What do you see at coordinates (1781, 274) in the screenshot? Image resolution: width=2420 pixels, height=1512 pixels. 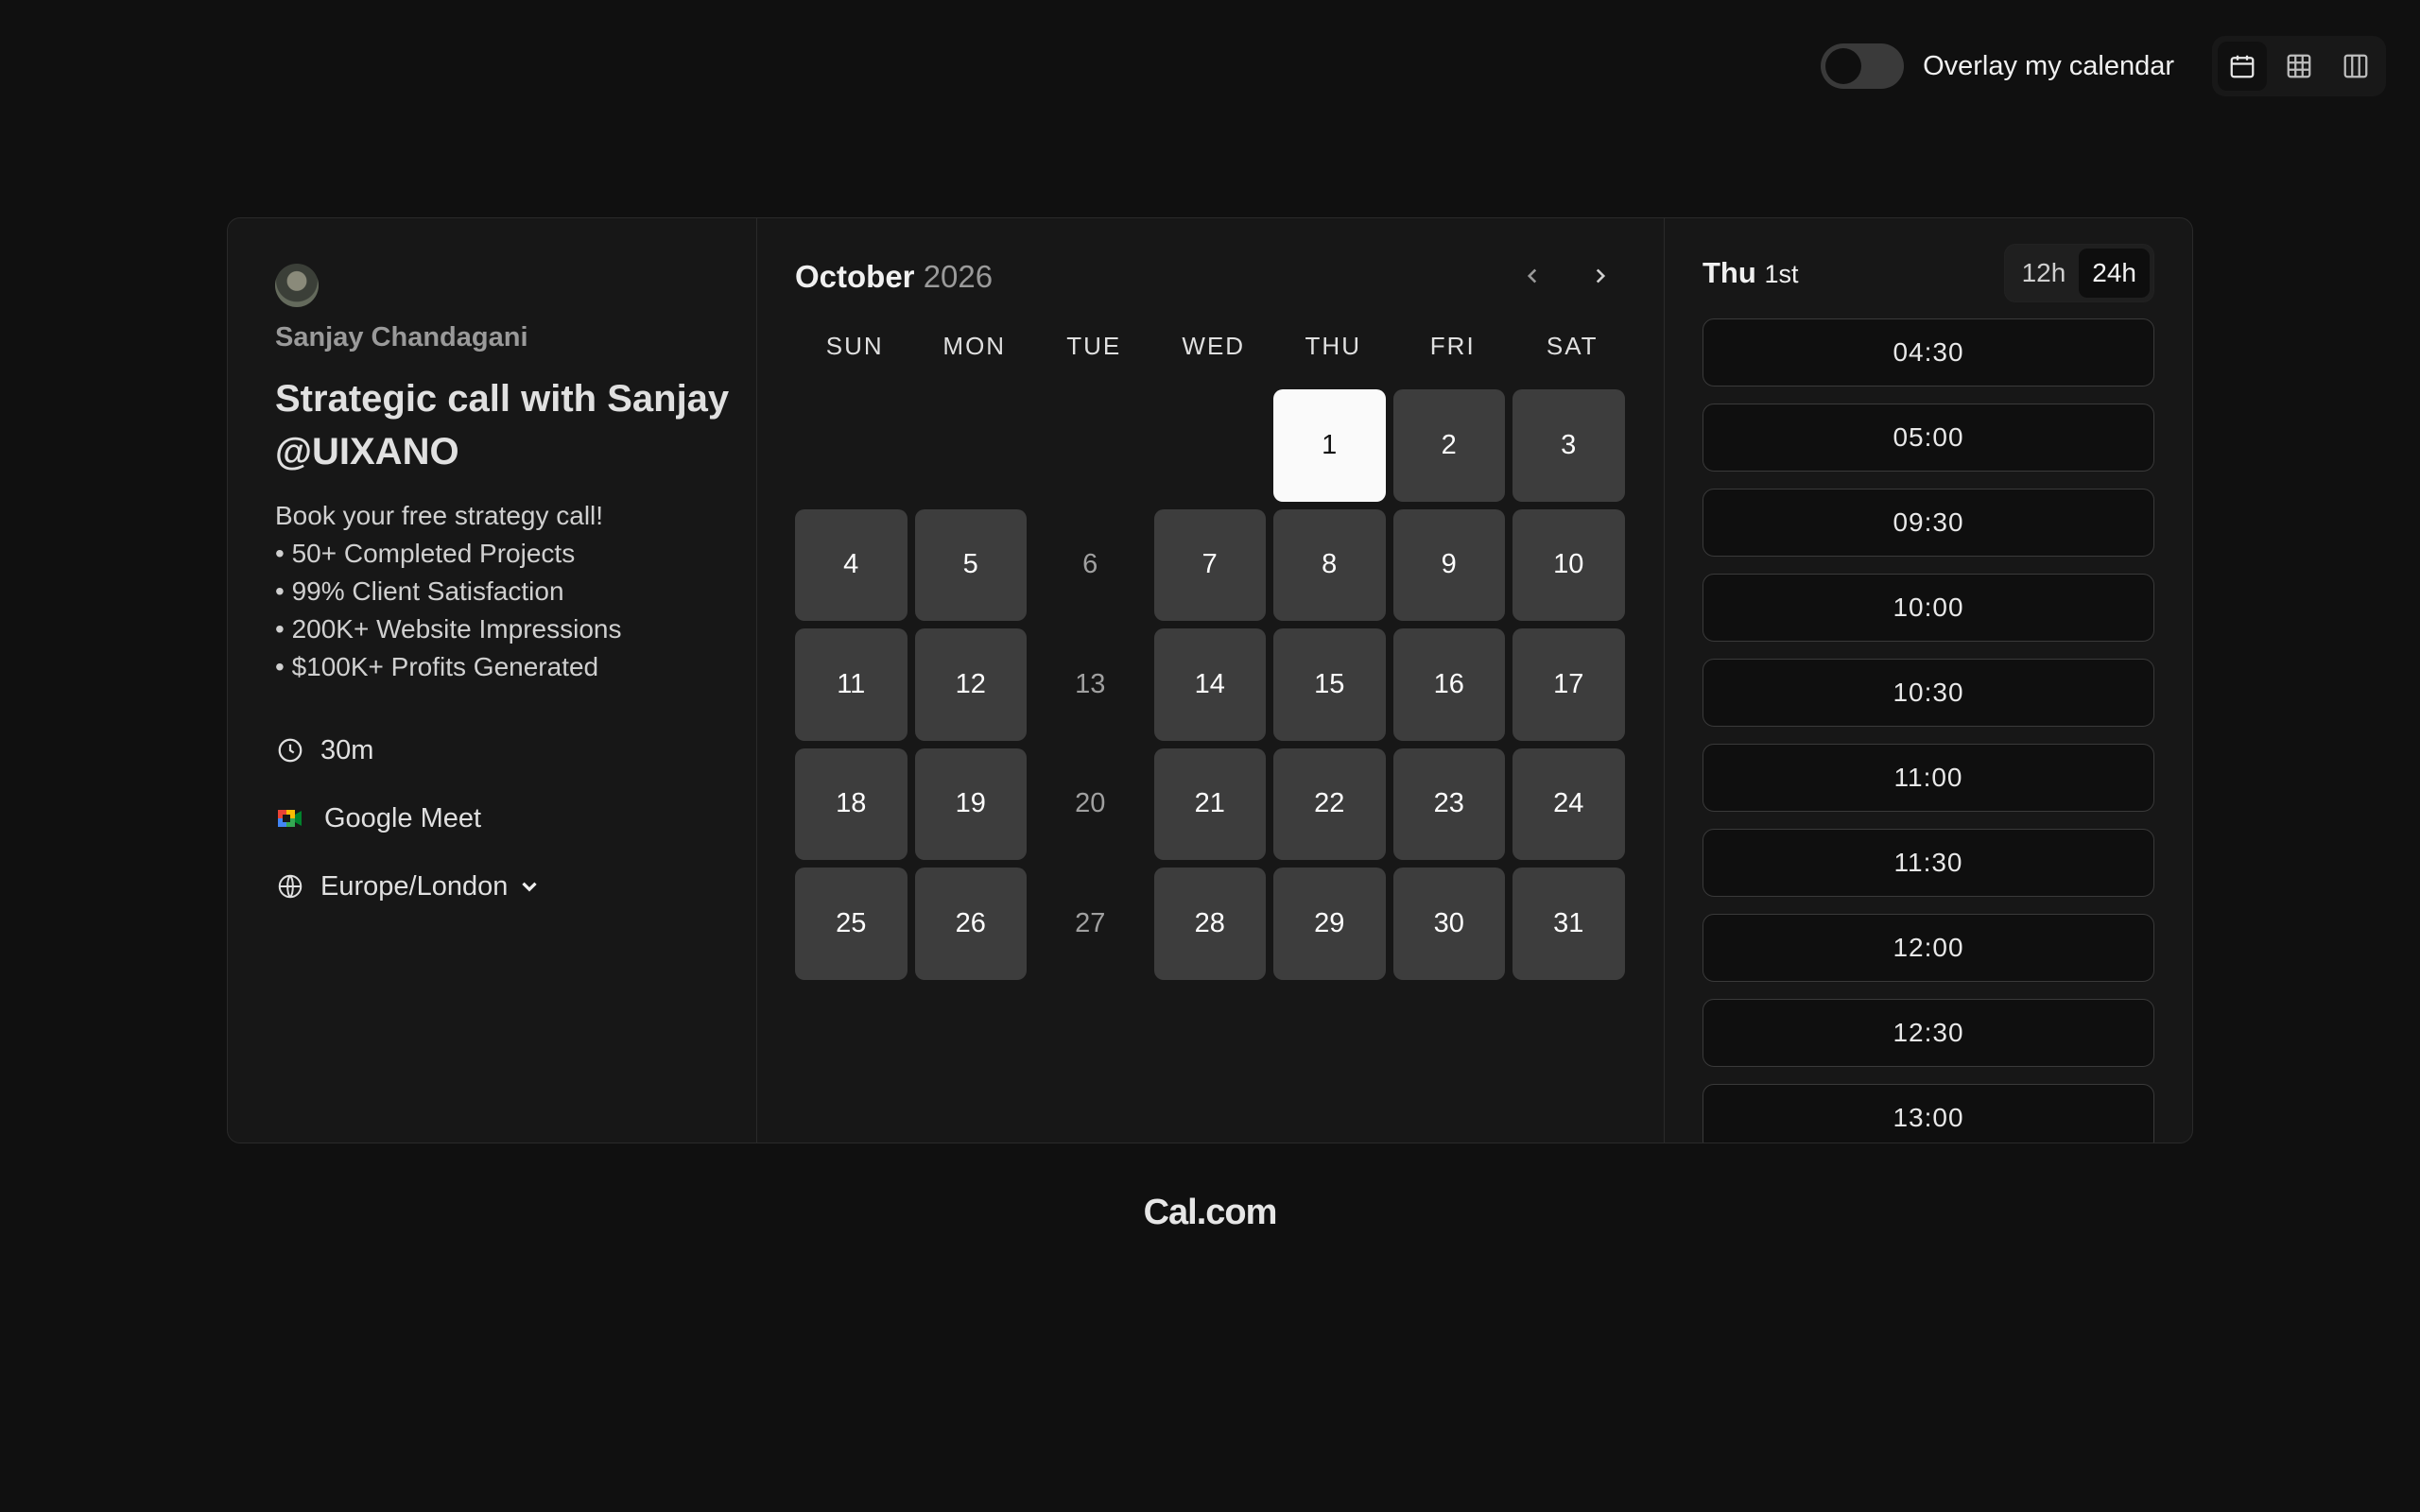 I see `selected-day-number: 1st` at bounding box center [1781, 274].